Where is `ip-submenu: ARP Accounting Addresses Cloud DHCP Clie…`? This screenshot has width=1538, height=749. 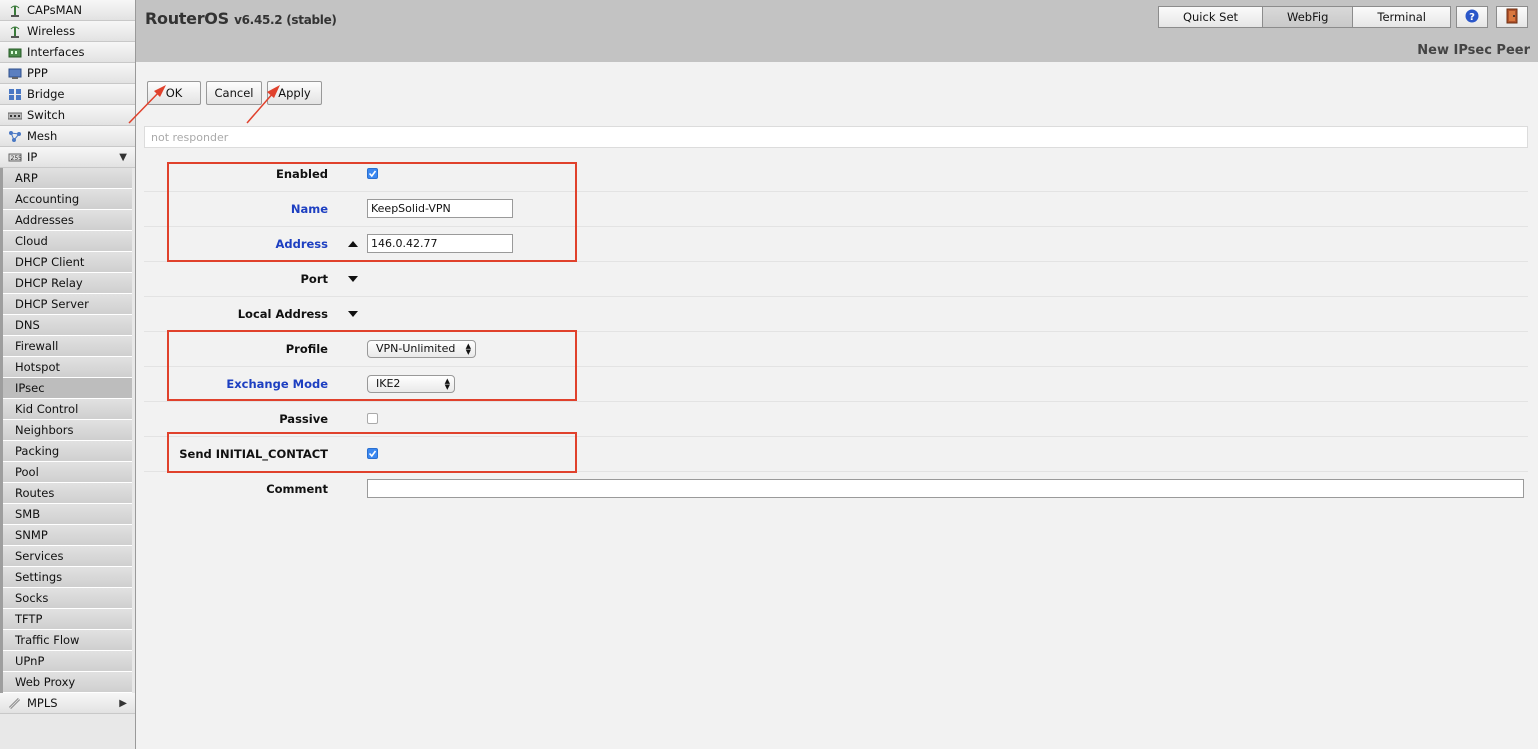
ip-submenu: ARP Accounting Addresses Cloud DHCP Clie… is located at coordinates (67, 430).